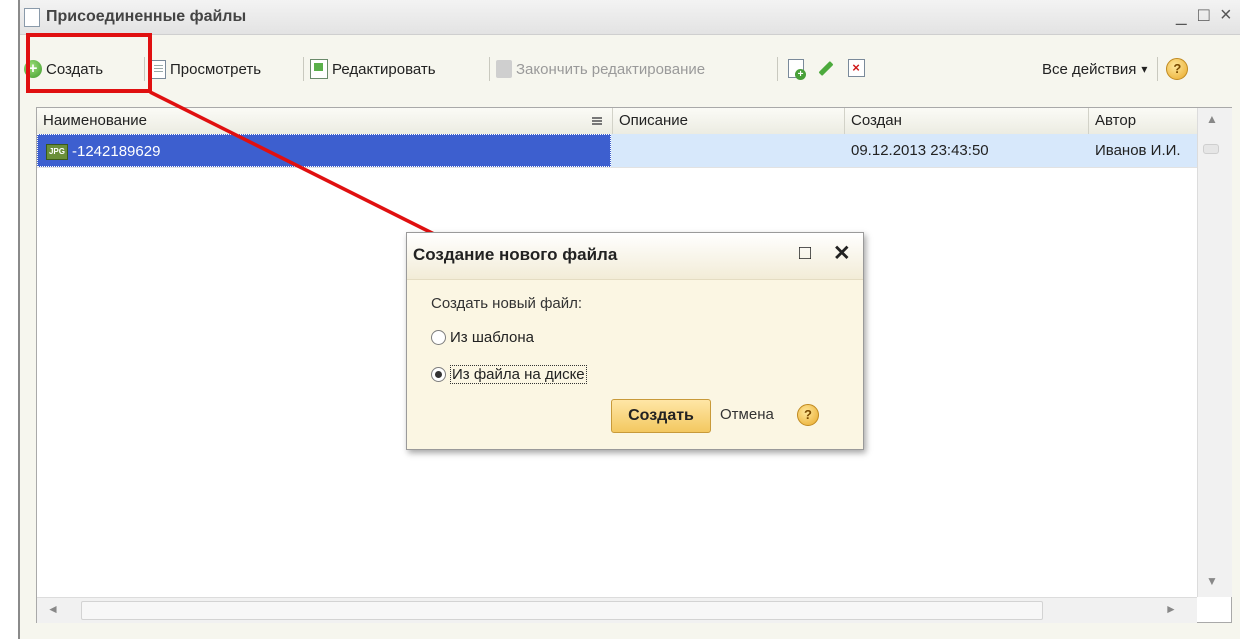 This screenshot has width=1240, height=639. I want to click on lock-icon, so click(504, 69).